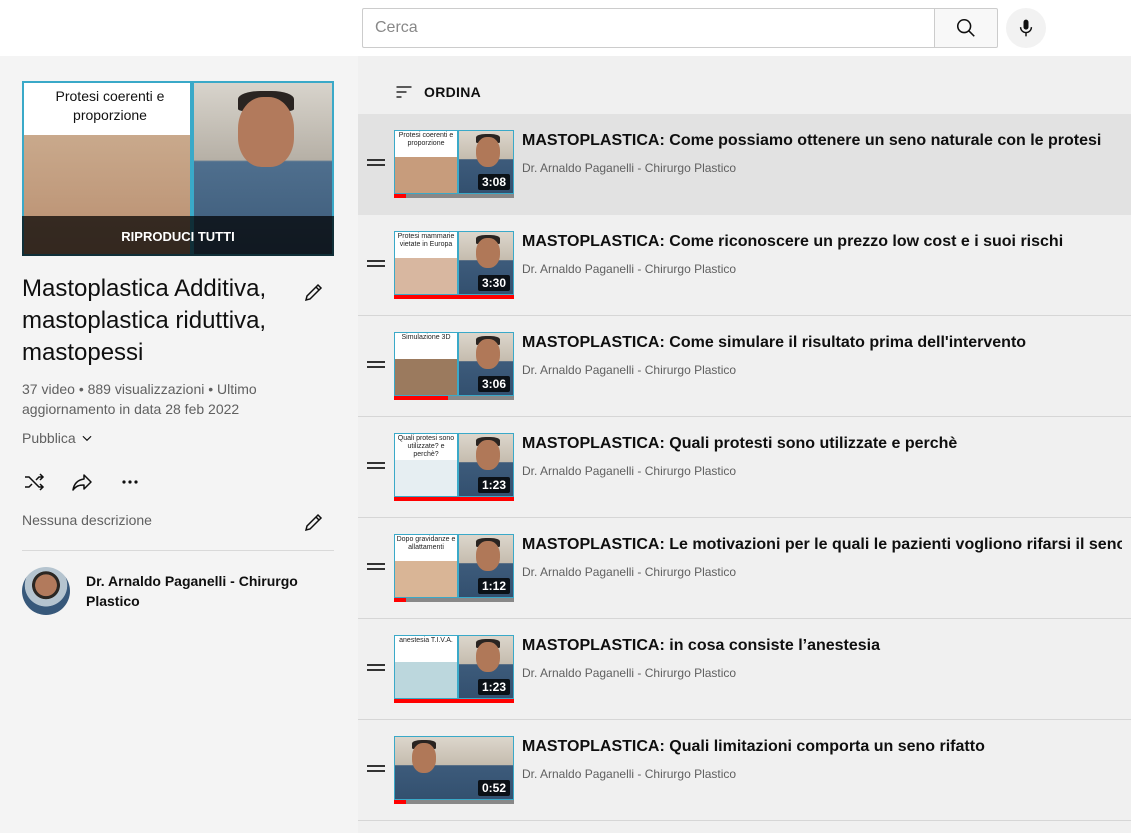 The width and height of the screenshot is (1131, 833). Describe the element at coordinates (426, 240) in the screenshot. I see `thumb-caption: Protesi mammarie vietate in Europa` at that location.